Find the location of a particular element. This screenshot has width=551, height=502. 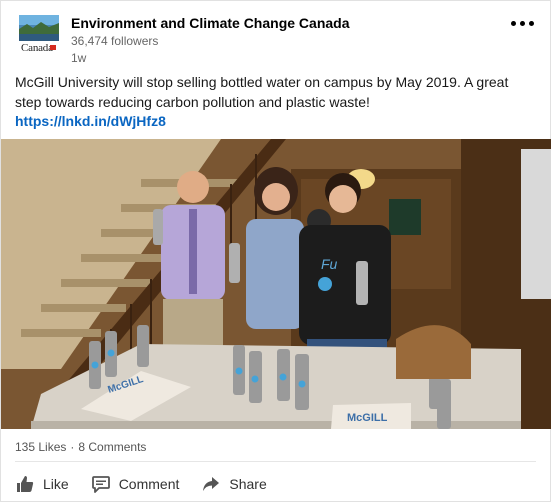

like-button: Like is located at coordinates (42, 484).